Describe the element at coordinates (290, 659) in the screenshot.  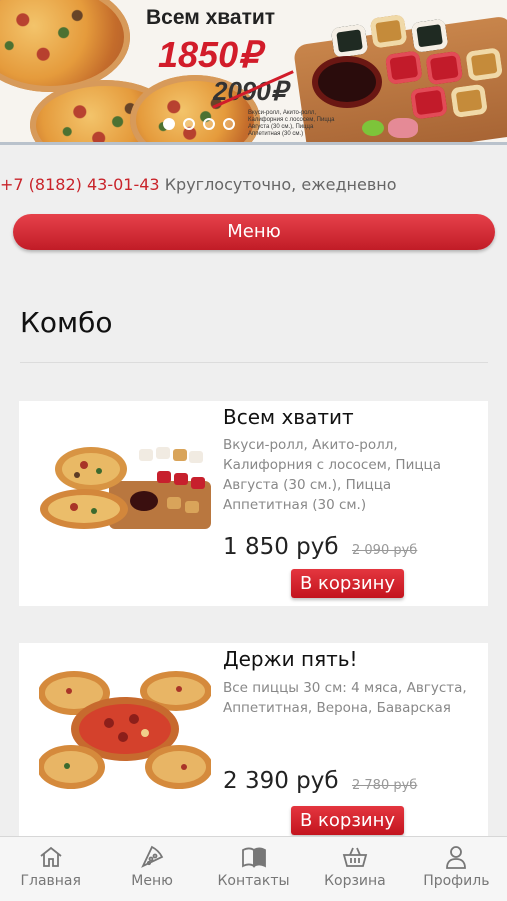
I see `product-title: Держи пять!` at that location.